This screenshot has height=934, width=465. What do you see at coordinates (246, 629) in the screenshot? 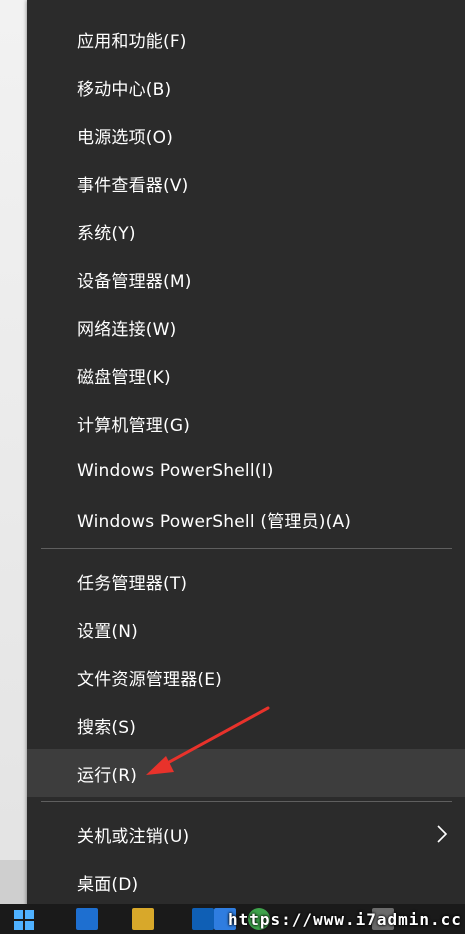
I see `menu-item-settings: 设置(N)` at bounding box center [246, 629].